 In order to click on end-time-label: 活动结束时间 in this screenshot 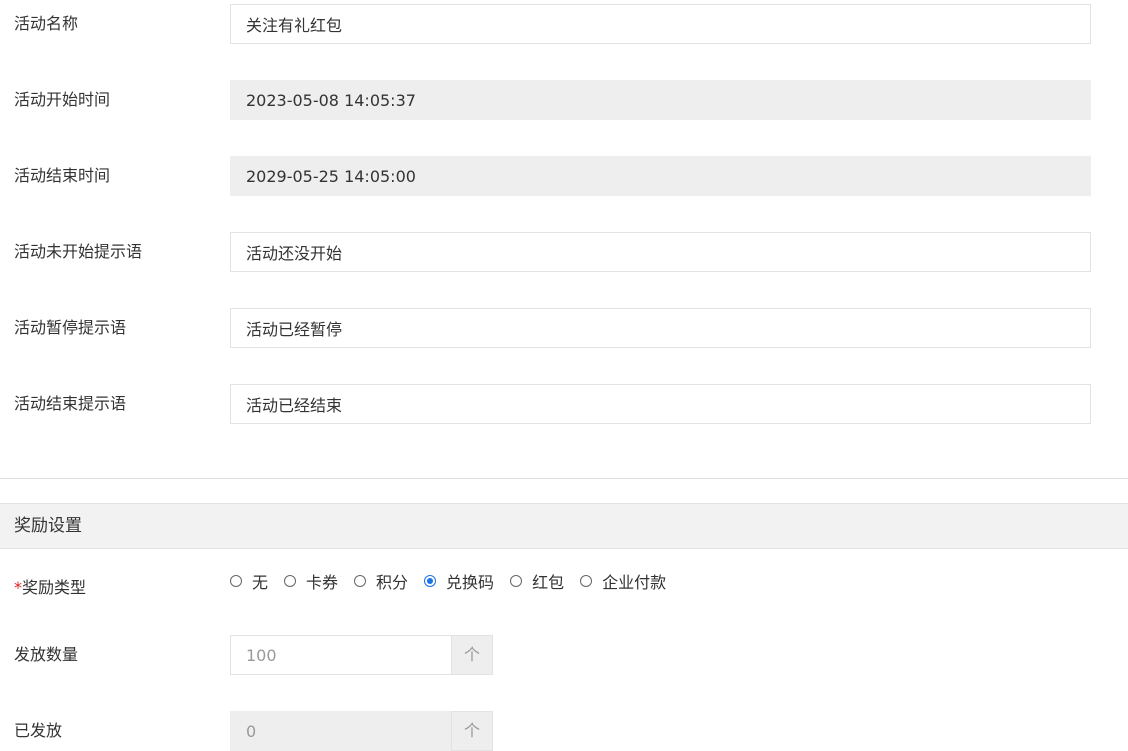, I will do `click(62, 175)`.